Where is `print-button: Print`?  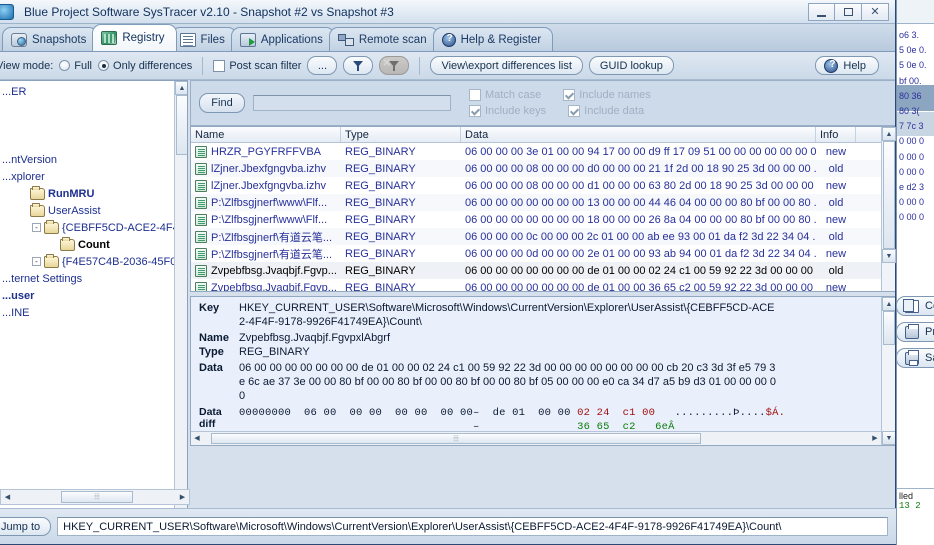
print-button: Print is located at coordinates (915, 332).